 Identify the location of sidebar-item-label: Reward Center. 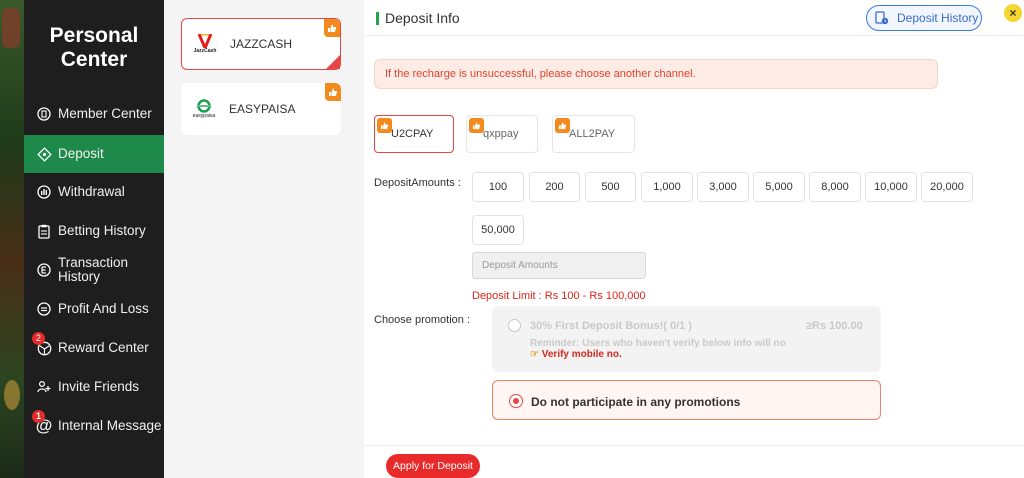
(103, 347).